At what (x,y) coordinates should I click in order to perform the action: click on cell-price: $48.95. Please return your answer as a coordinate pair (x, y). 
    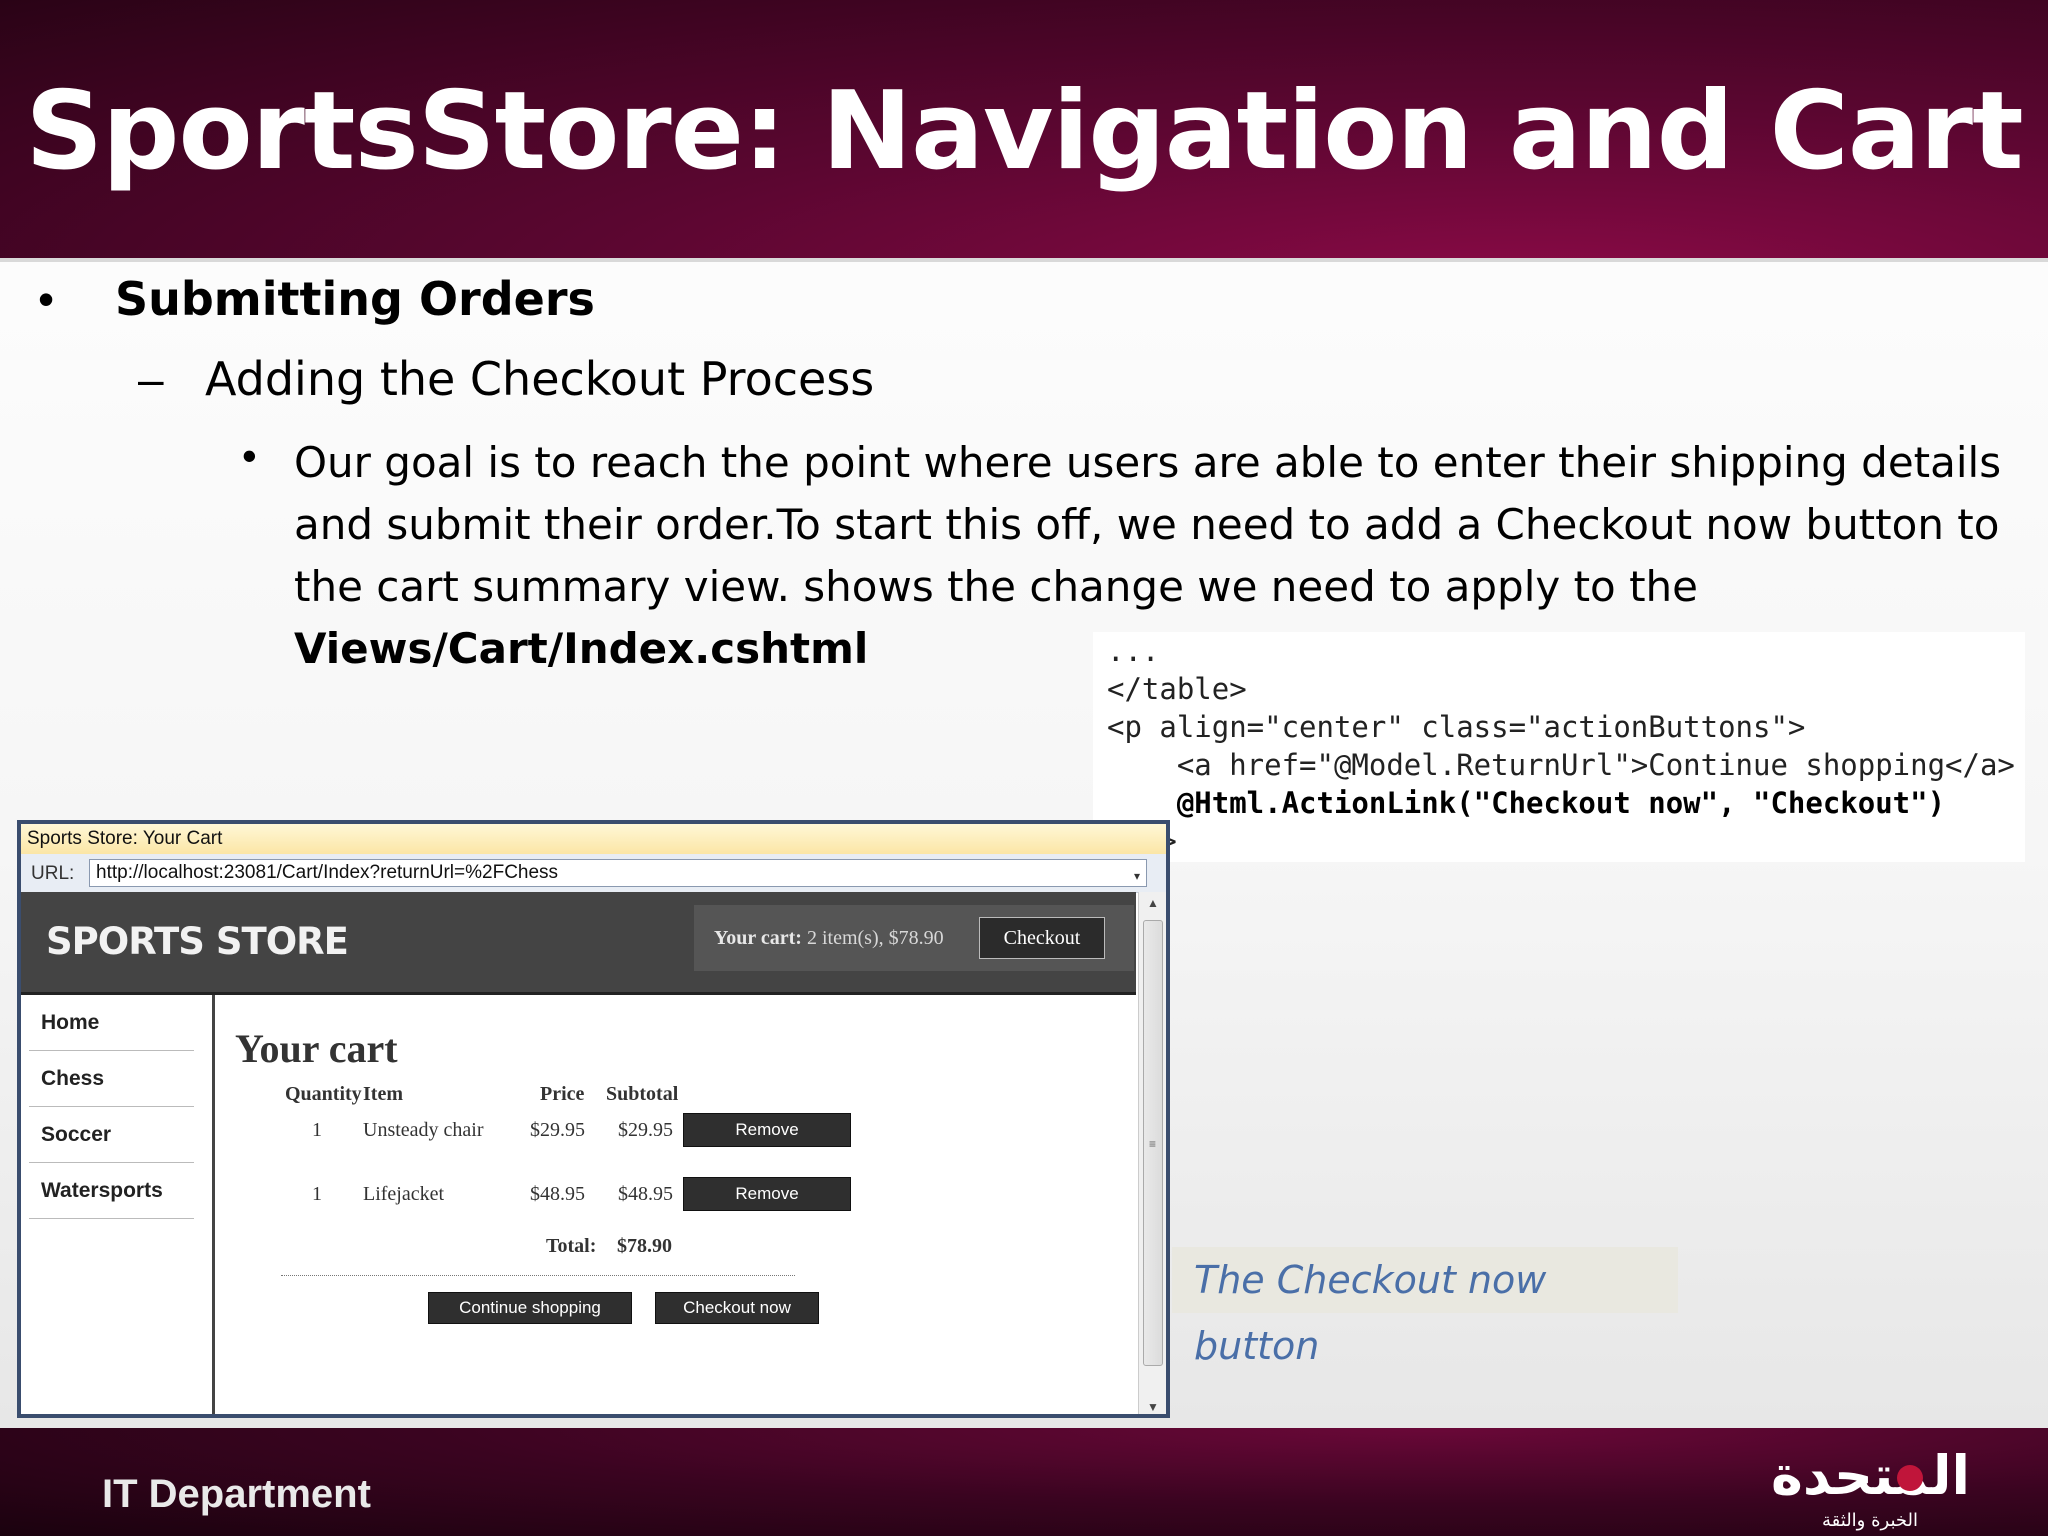
    Looking at the image, I should click on (557, 1194).